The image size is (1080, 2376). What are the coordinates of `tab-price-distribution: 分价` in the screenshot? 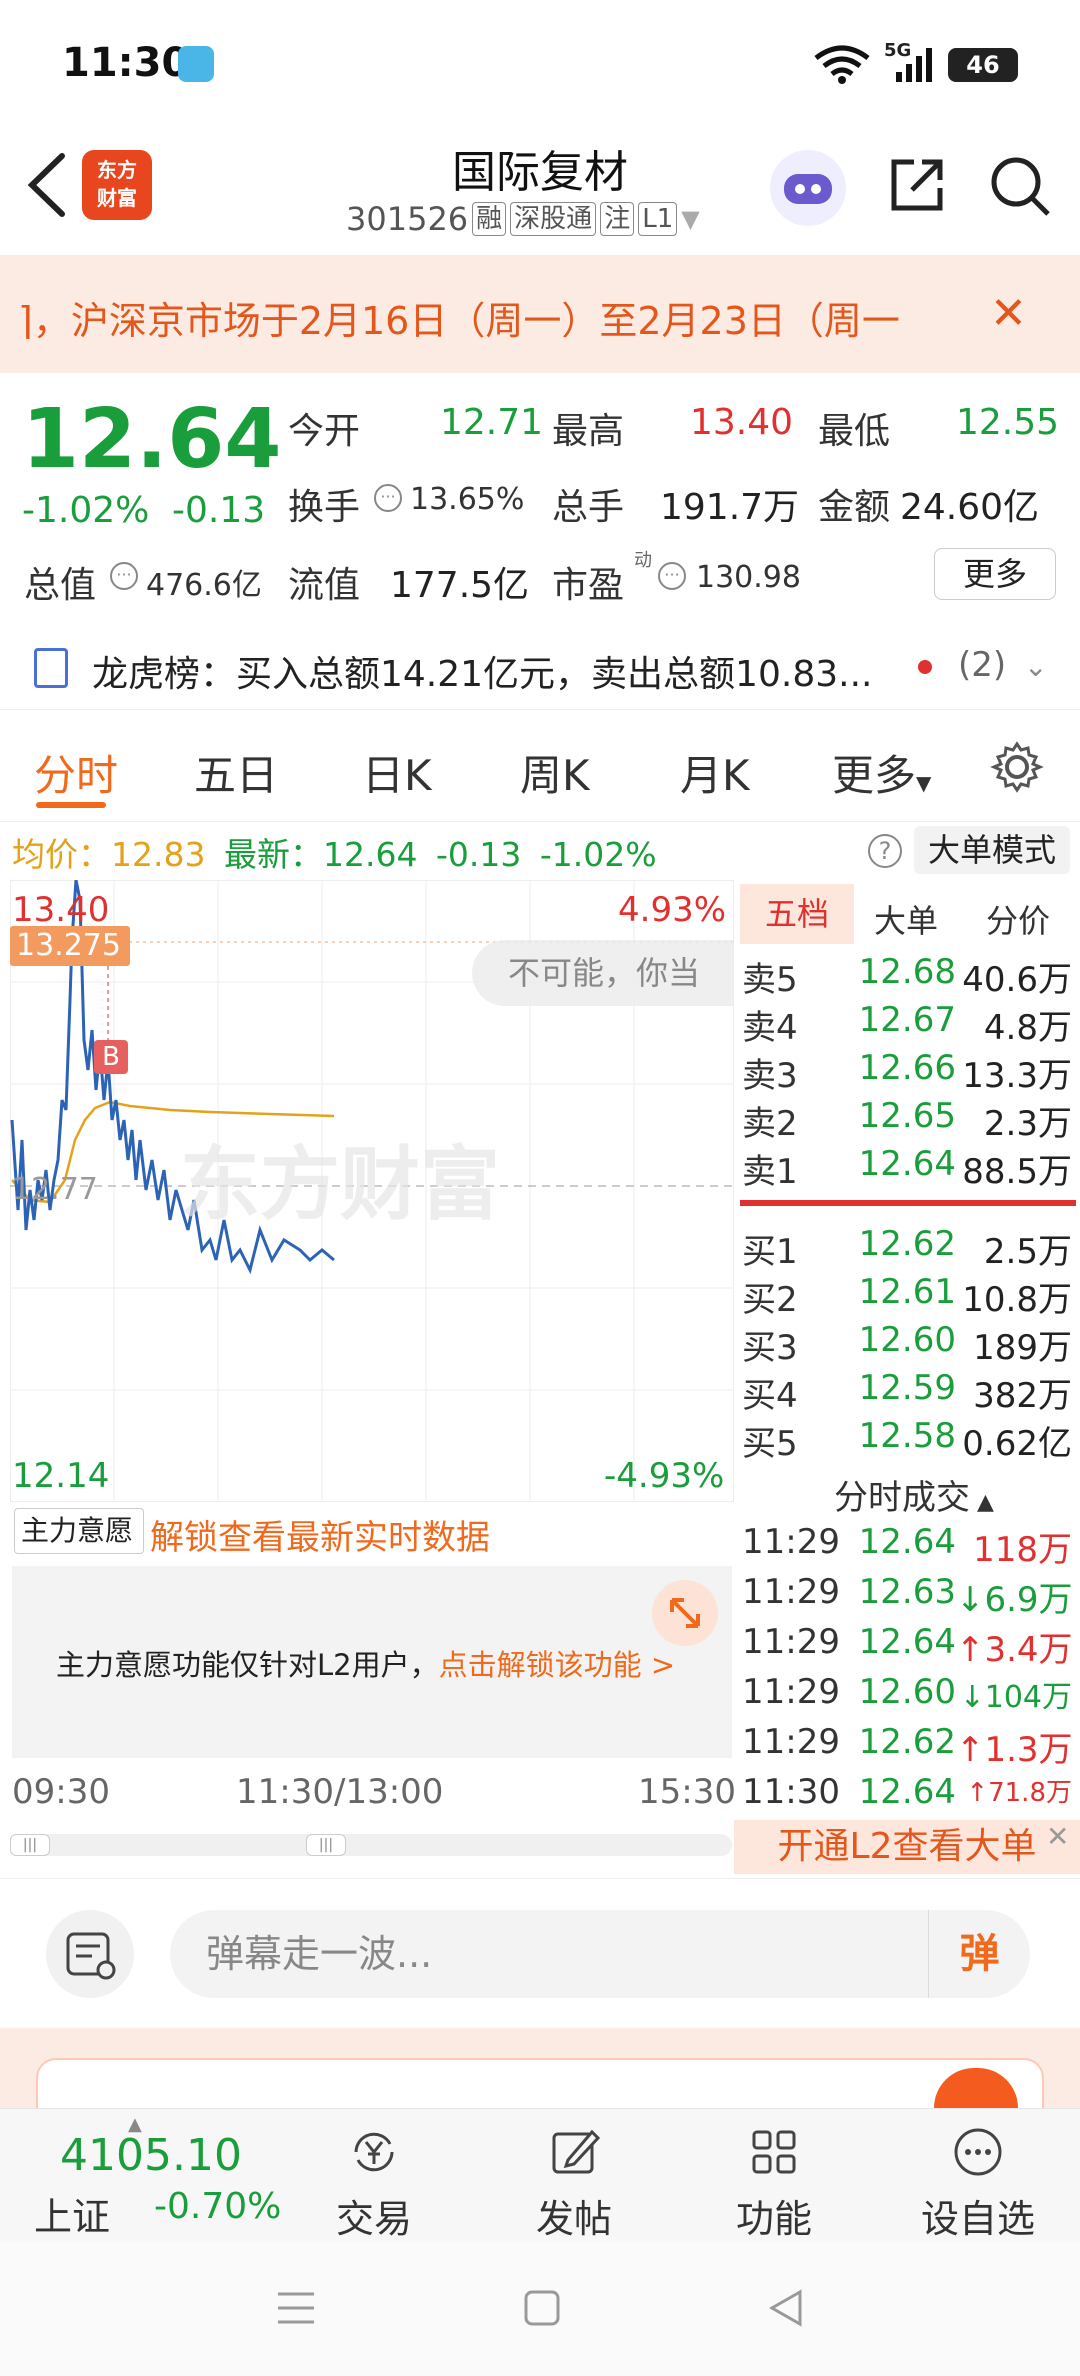 It's located at (1018, 919).